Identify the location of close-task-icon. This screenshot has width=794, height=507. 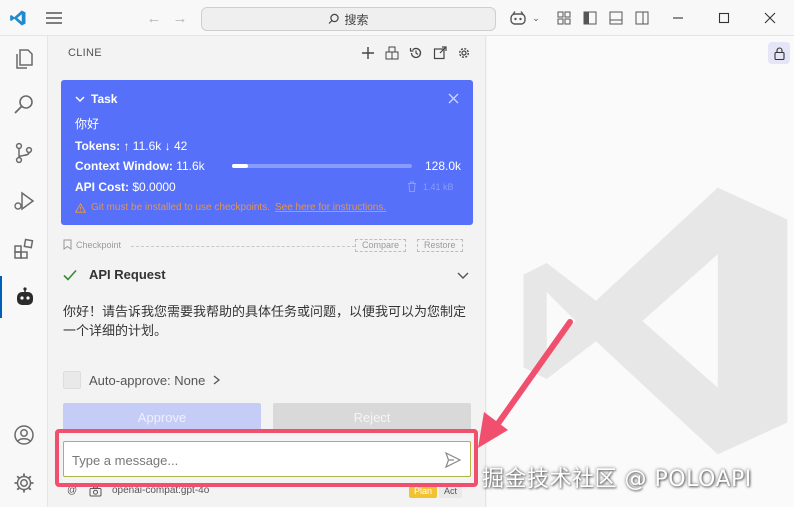
(453, 100).